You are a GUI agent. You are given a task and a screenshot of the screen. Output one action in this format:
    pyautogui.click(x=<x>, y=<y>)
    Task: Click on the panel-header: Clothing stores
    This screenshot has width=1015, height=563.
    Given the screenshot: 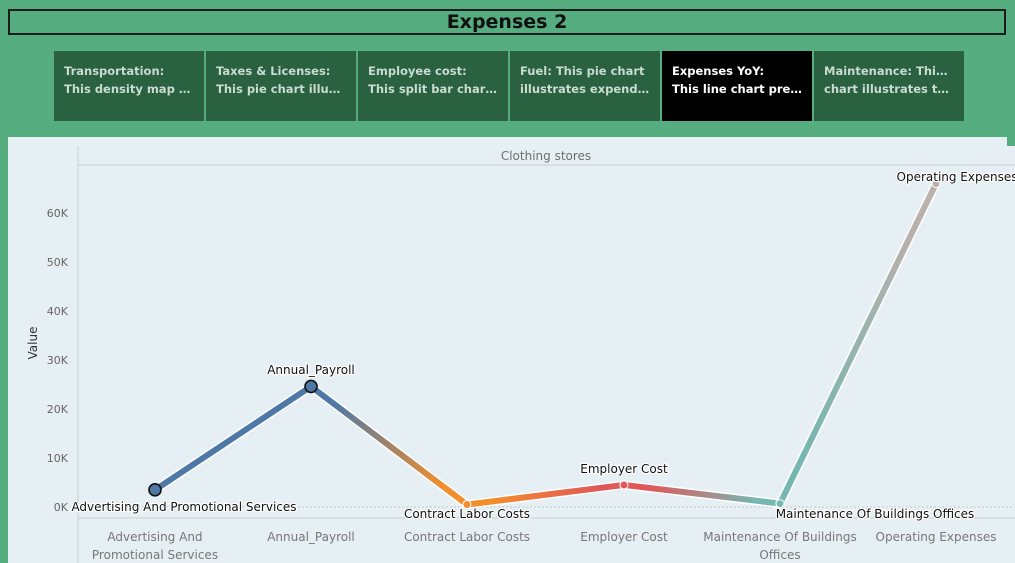 What is the action you would take?
    pyautogui.click(x=546, y=156)
    